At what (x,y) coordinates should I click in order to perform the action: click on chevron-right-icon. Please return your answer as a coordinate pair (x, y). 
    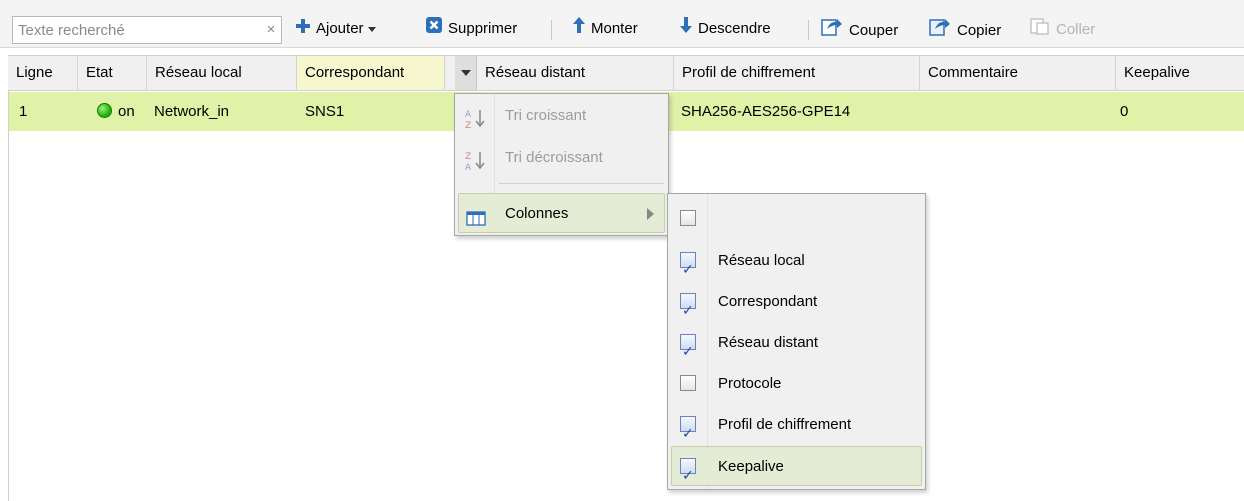
    Looking at the image, I should click on (650, 214).